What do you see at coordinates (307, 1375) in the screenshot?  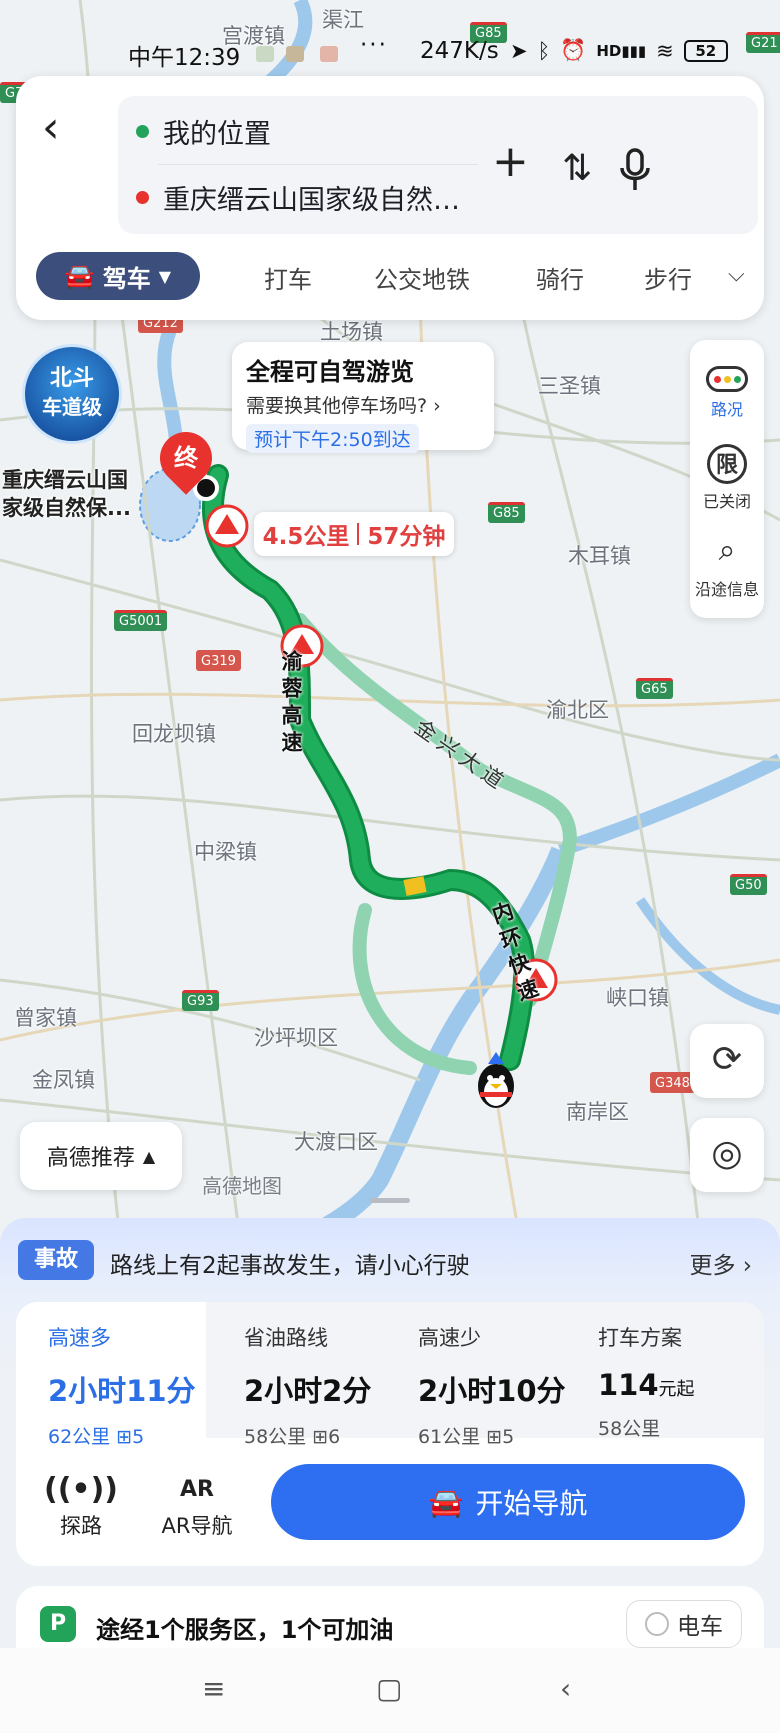 I see `route-option-2: 省油路线 2小时2分 58公里 ⊞6` at bounding box center [307, 1375].